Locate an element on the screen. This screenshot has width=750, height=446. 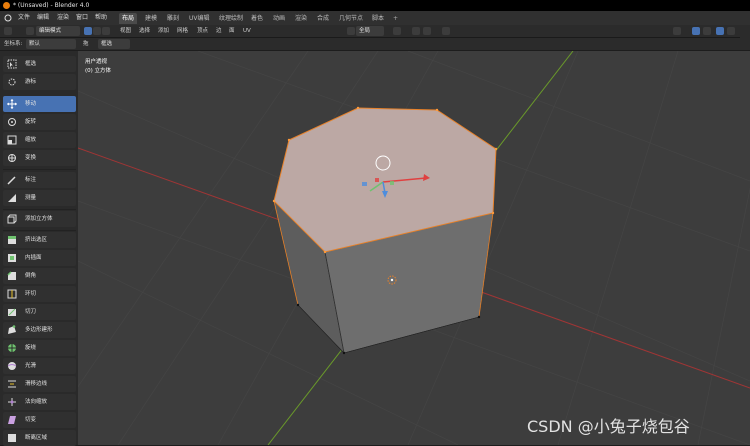
tool-measure: 测量 is located at coordinates (39, 198).